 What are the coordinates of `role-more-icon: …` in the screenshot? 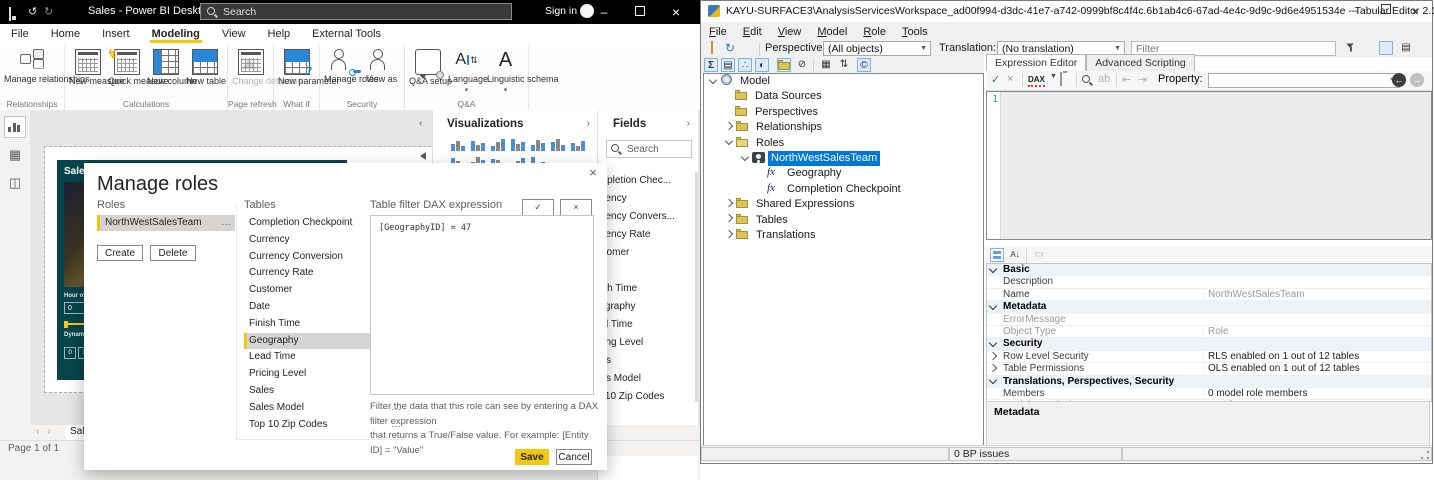 It's located at (226, 223).